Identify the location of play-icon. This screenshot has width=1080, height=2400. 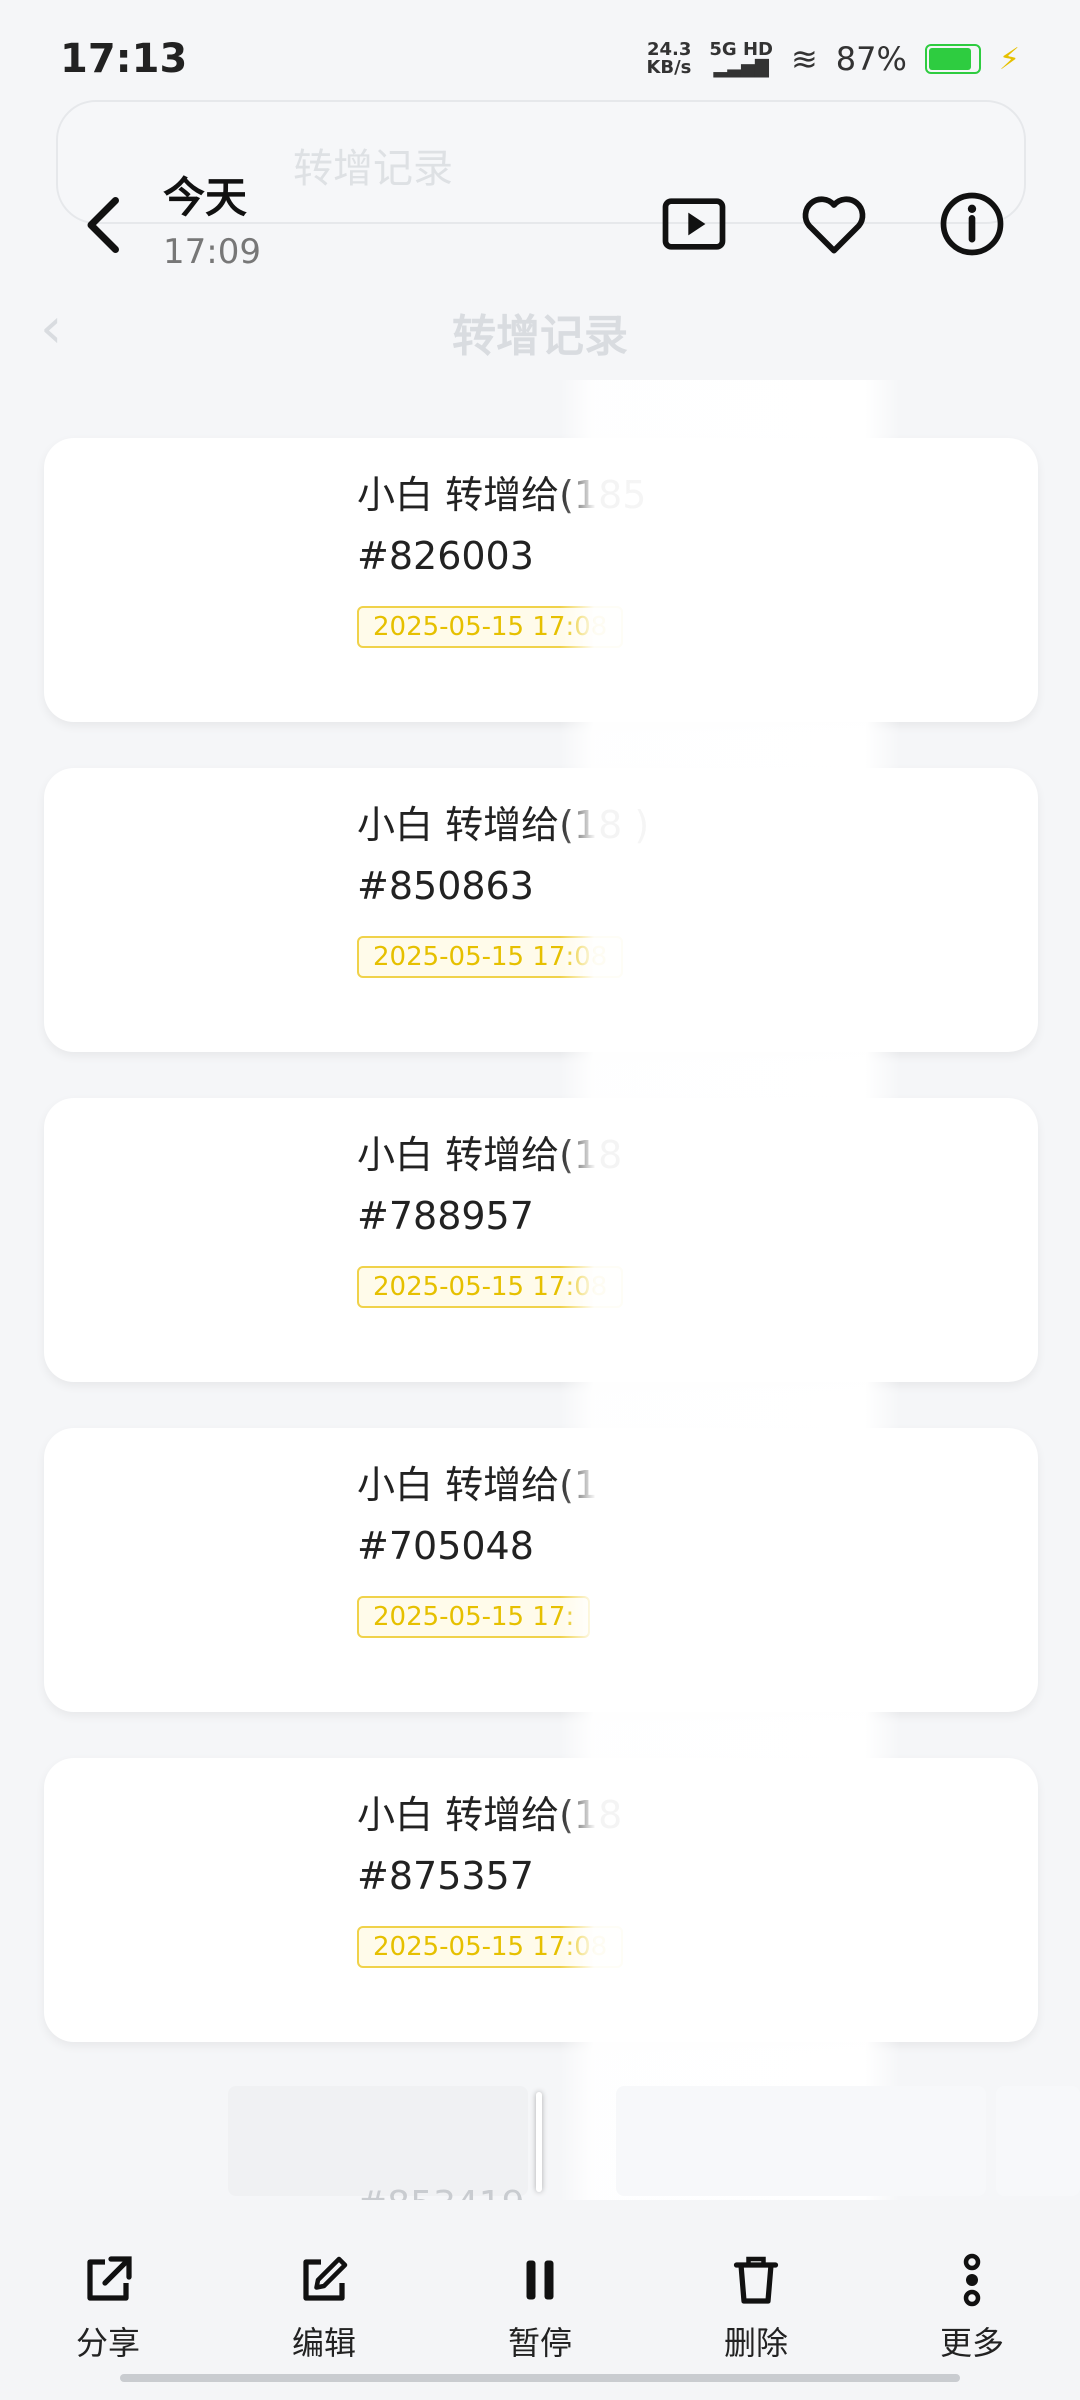
(694, 224).